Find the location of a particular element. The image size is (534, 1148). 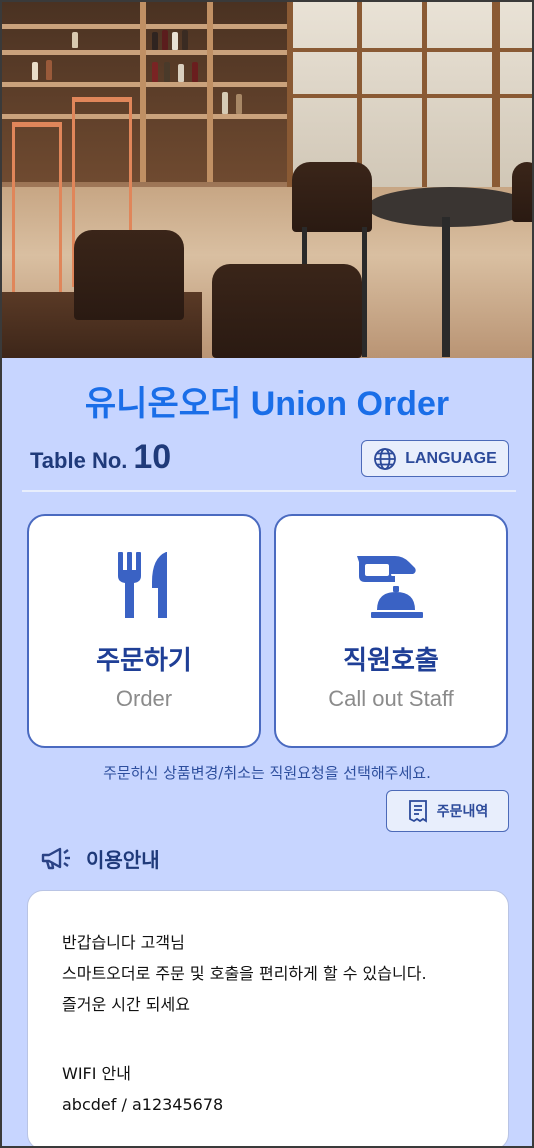

order-history-label: 주문내역 is located at coordinates (462, 812).